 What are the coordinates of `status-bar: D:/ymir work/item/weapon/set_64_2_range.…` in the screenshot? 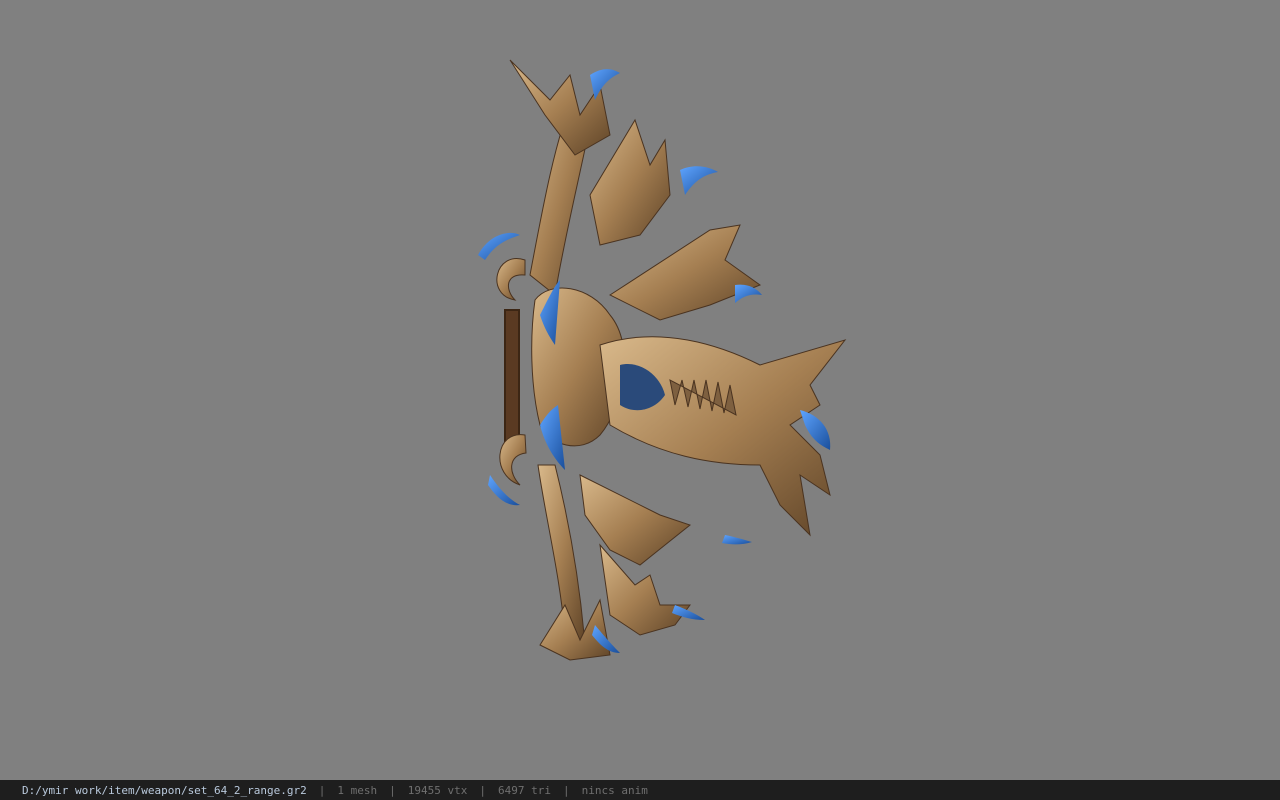 It's located at (640, 790).